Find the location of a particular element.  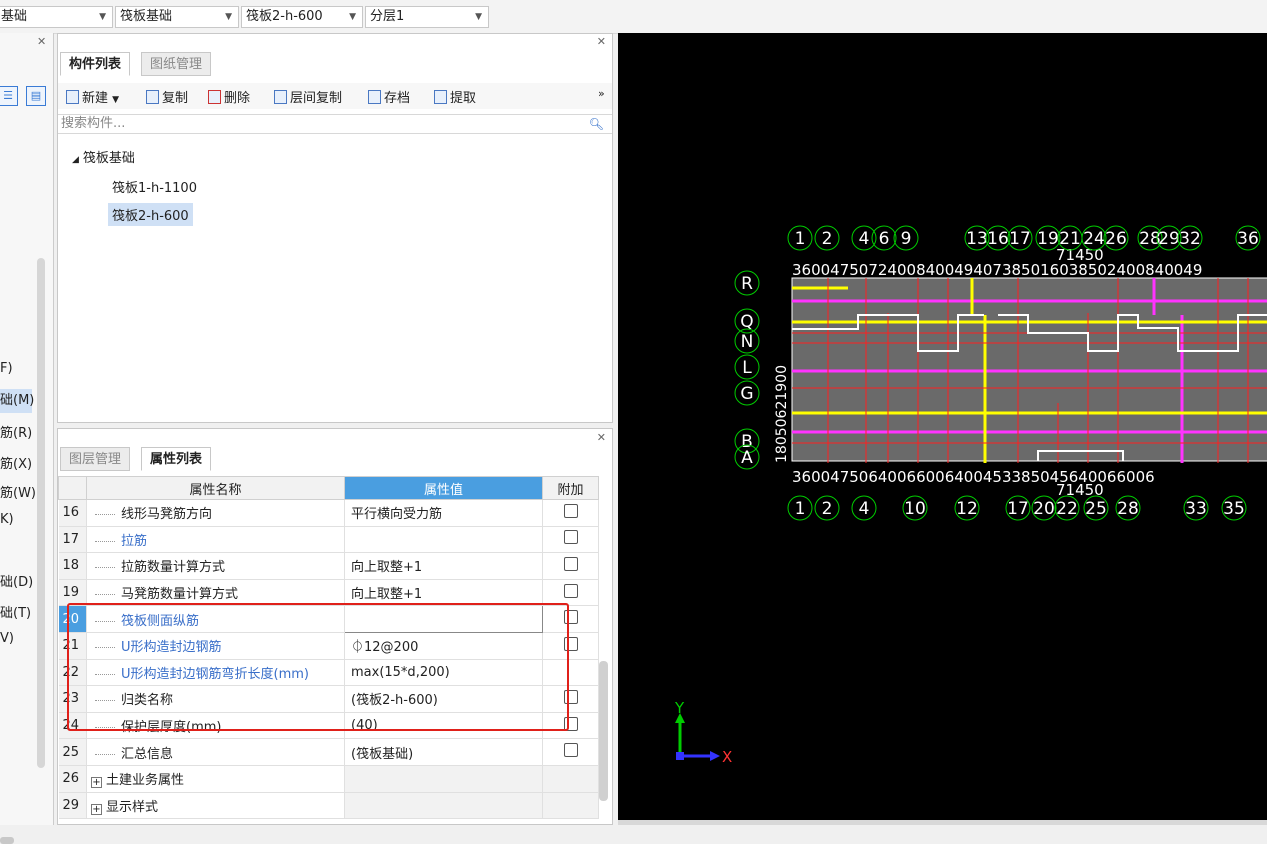

grid-view-icon: ▤ is located at coordinates (36, 96).